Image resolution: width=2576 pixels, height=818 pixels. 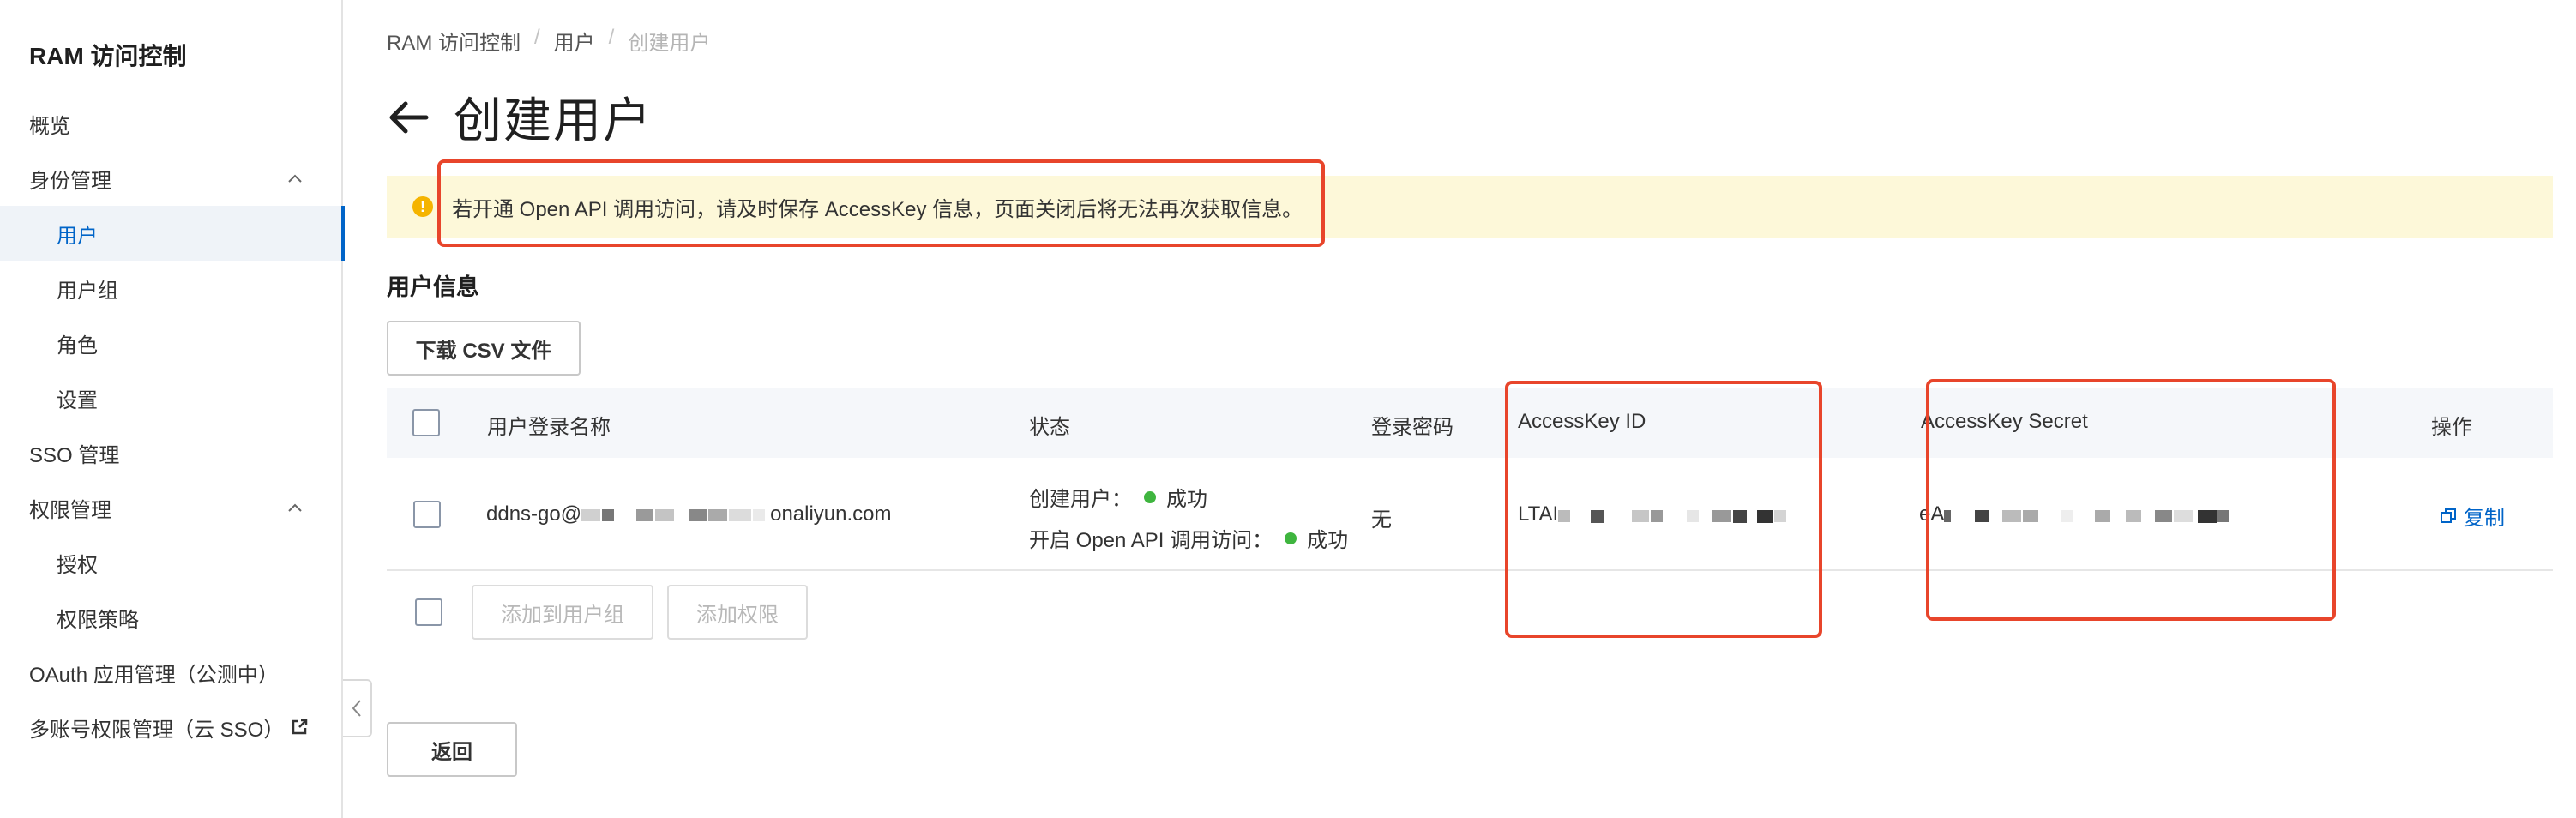 What do you see at coordinates (186, 178) in the screenshot?
I see `sidebar-item-identity: 身份管理` at bounding box center [186, 178].